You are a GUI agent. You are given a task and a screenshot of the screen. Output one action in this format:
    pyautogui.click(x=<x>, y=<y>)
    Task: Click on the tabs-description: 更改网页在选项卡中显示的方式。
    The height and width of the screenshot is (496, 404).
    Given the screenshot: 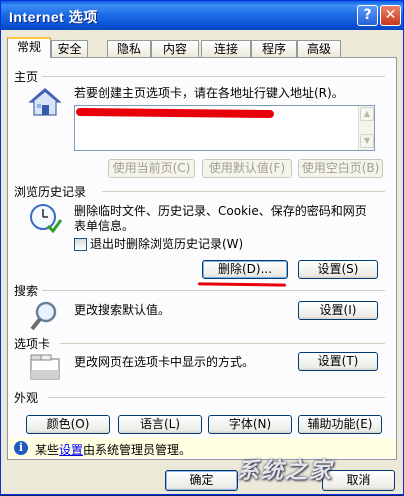 What is the action you would take?
    pyautogui.click(x=164, y=362)
    